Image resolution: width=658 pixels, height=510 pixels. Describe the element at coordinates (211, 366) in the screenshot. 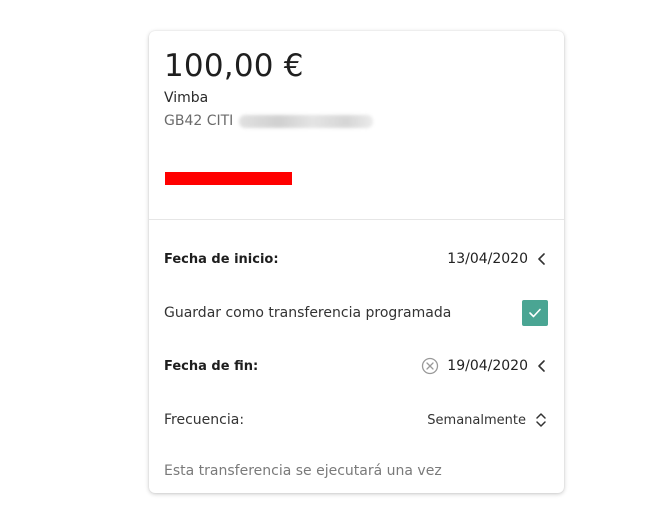

I see `end-date-label: Fecha de fin:` at that location.